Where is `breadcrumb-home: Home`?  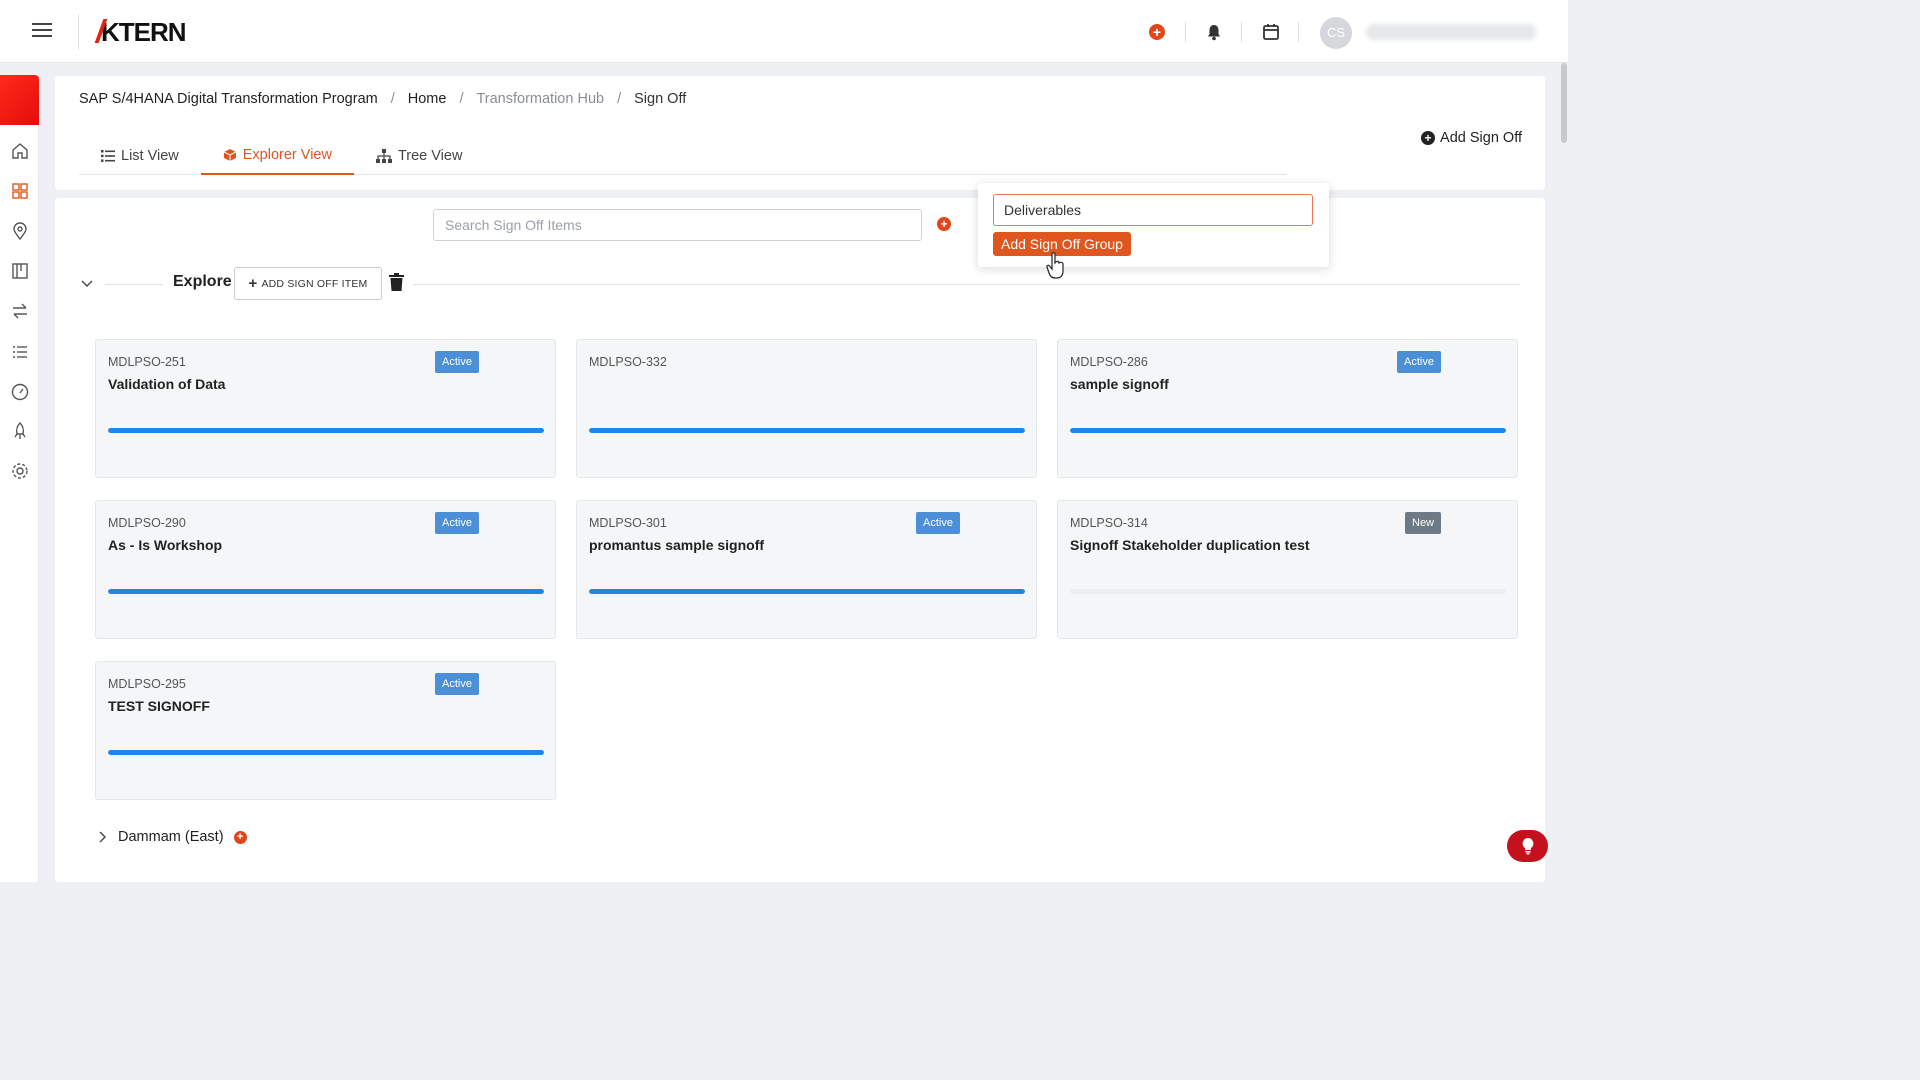
breadcrumb-home: Home is located at coordinates (427, 99).